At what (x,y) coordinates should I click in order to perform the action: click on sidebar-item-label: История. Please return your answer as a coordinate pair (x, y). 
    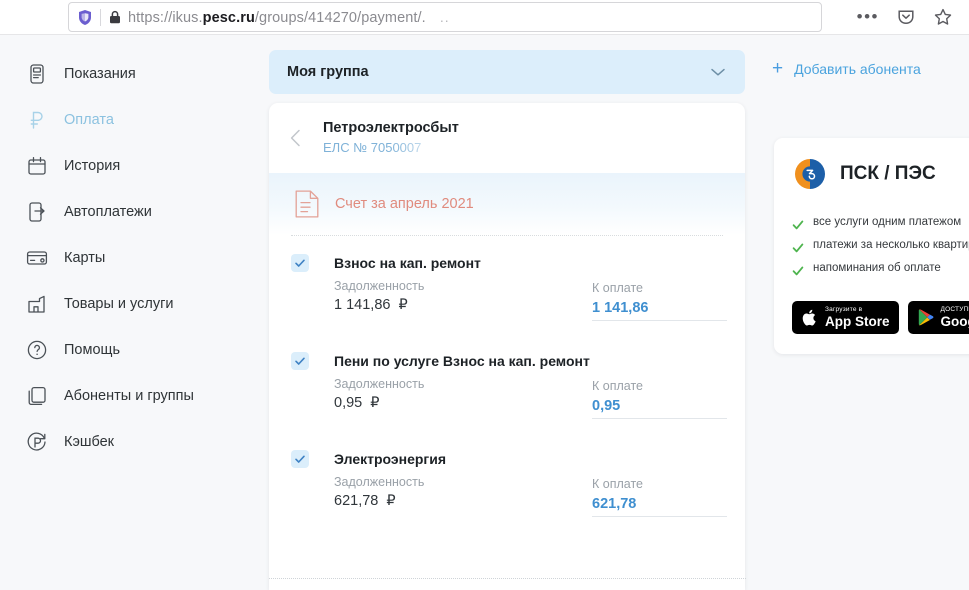
    Looking at the image, I should click on (92, 166).